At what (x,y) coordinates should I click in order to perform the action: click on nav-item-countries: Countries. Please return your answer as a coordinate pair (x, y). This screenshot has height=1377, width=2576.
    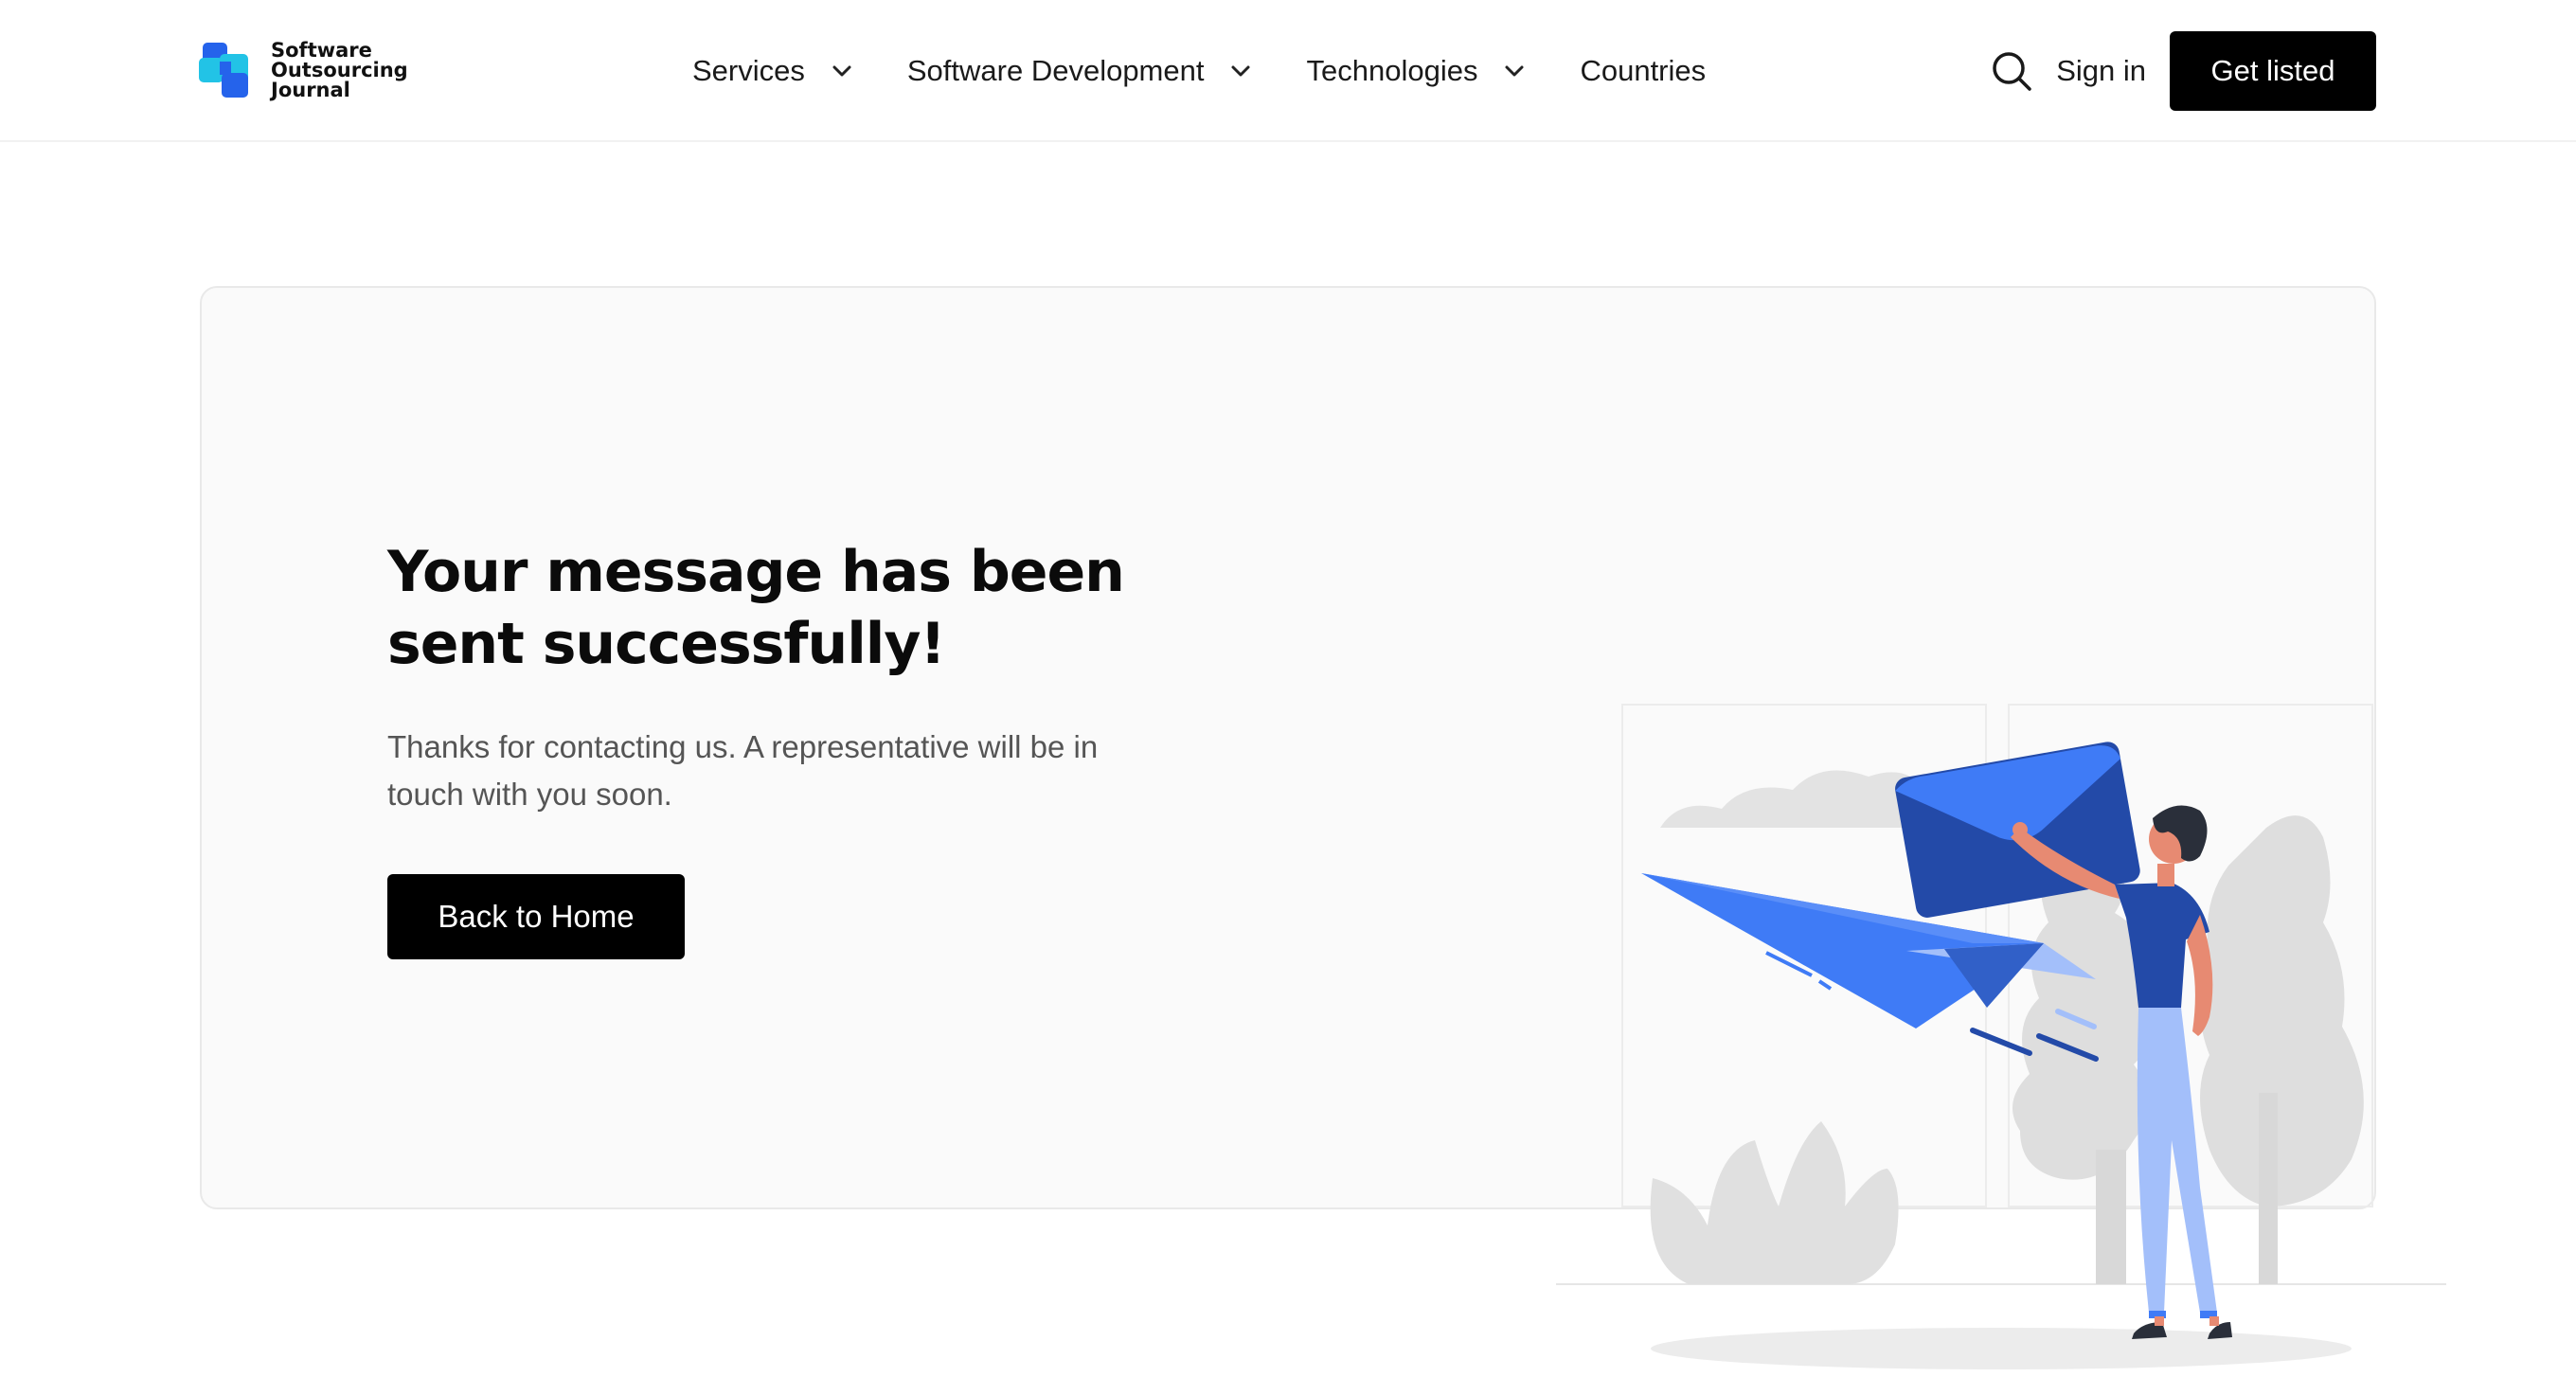
    Looking at the image, I should click on (1643, 71).